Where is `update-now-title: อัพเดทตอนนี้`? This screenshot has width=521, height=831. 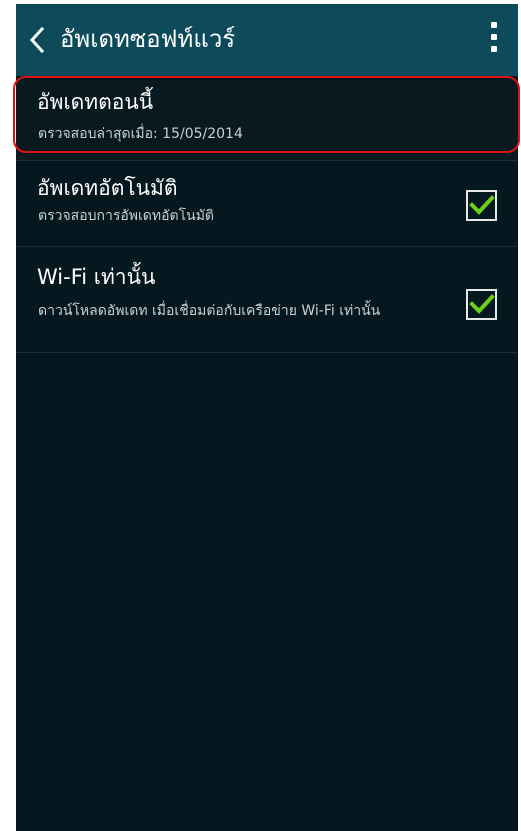
update-now-title: อัพเดทตอนนี้ is located at coordinates (95, 102).